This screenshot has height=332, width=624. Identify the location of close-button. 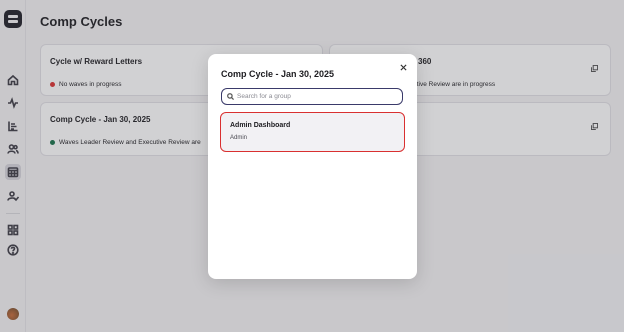
(403, 67).